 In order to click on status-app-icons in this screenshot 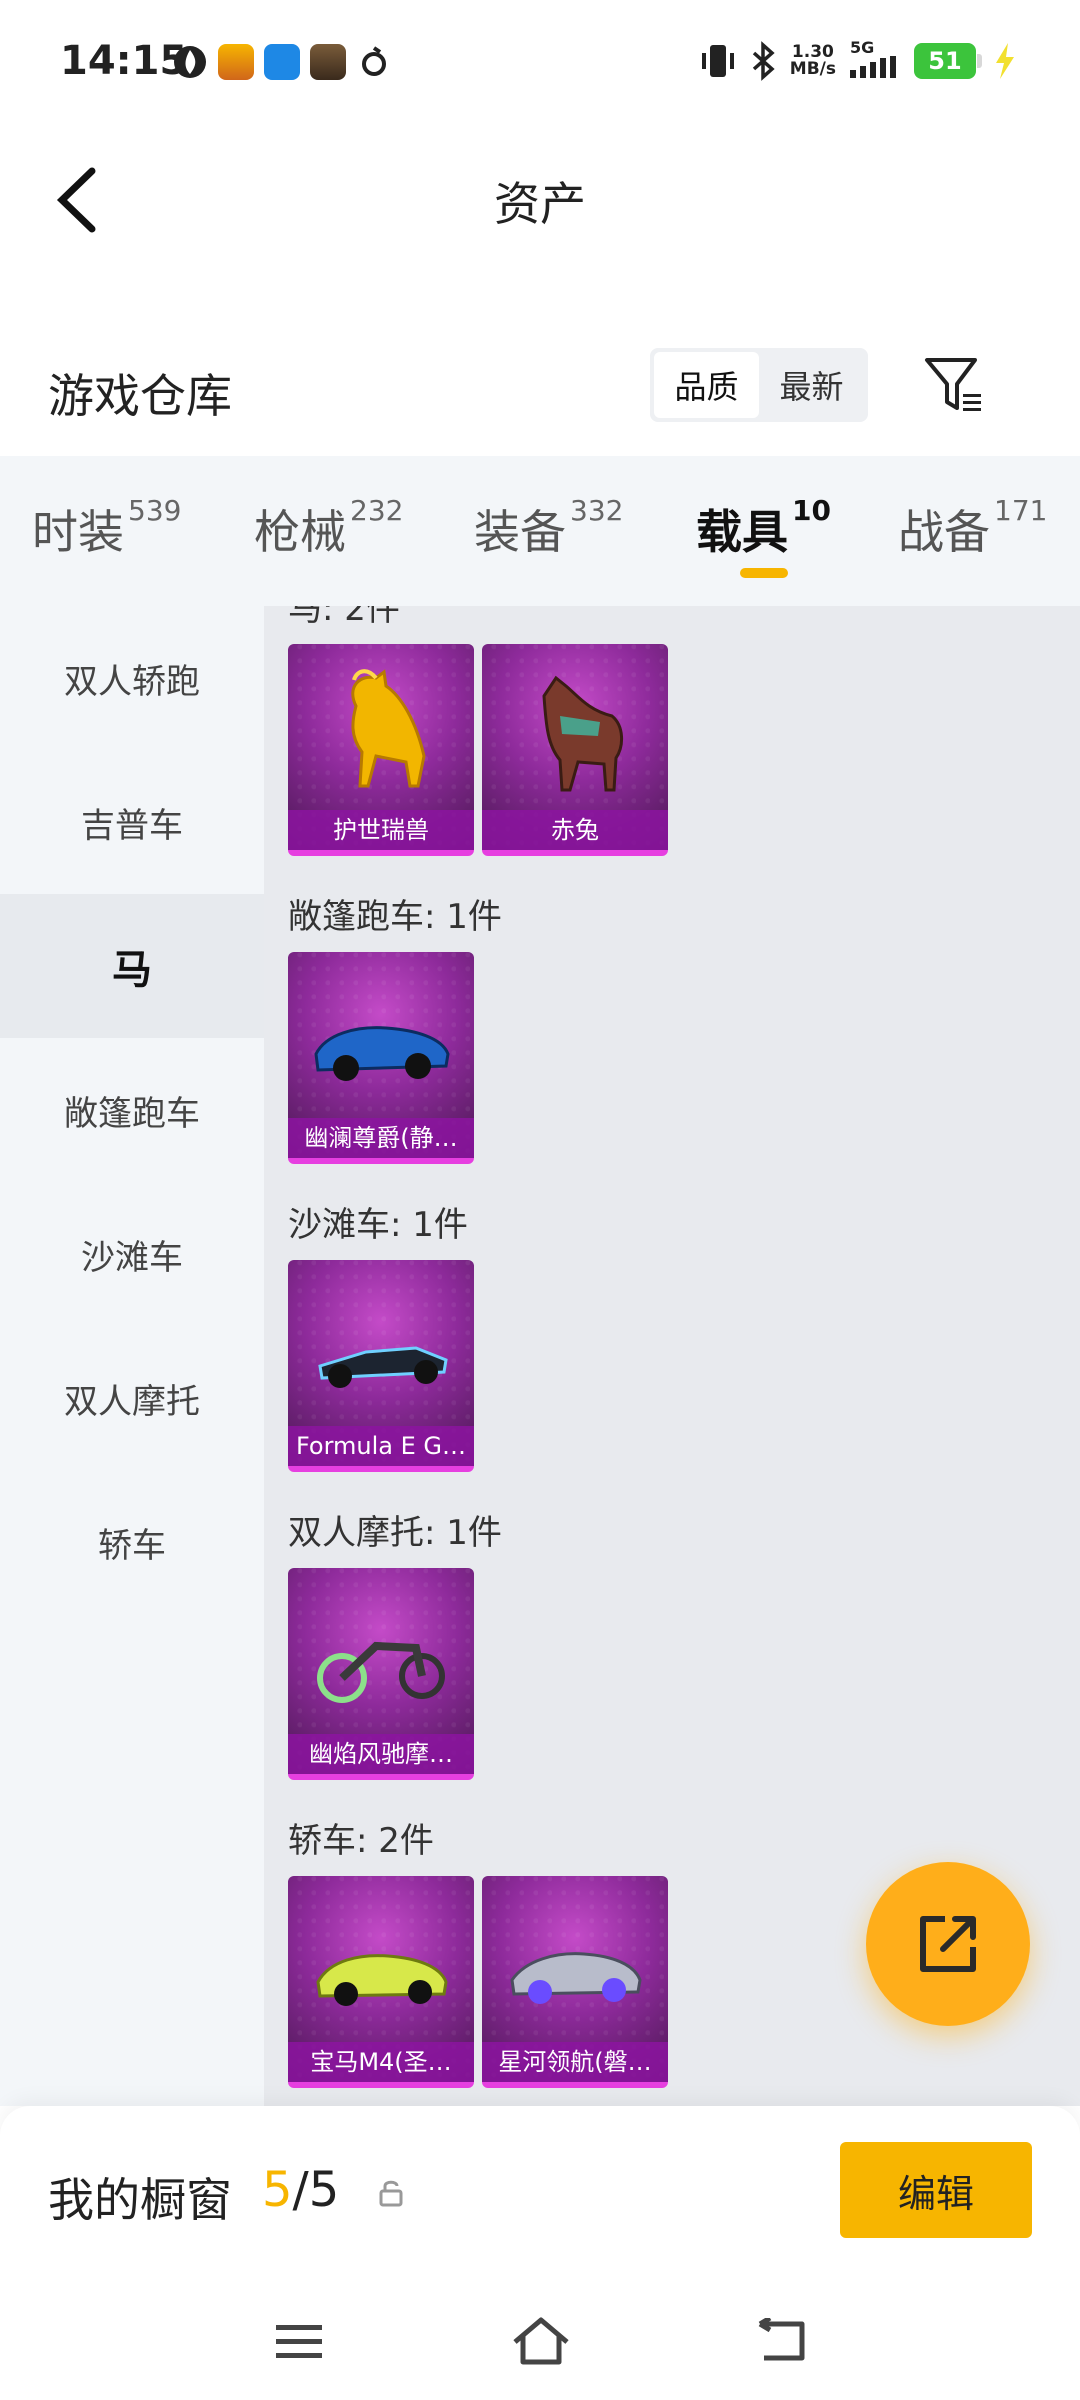, I will do `click(282, 62)`.